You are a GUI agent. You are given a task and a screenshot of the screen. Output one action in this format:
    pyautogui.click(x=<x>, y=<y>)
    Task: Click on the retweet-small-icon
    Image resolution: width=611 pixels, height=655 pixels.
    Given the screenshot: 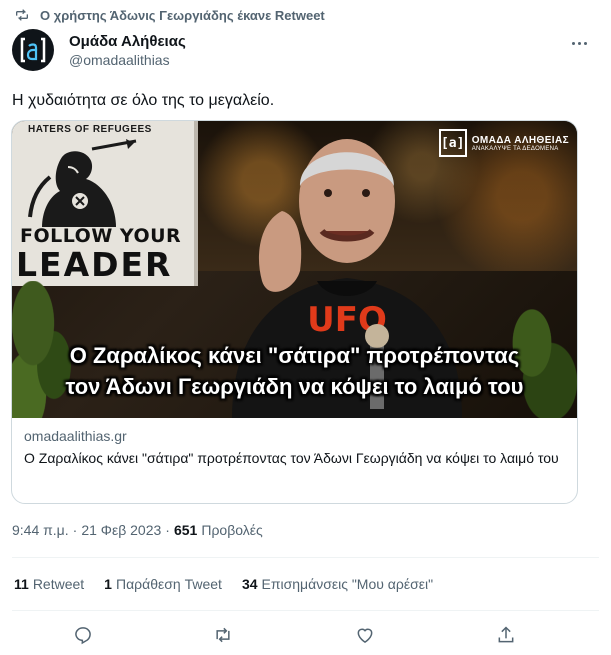 What is the action you would take?
    pyautogui.click(x=22, y=15)
    